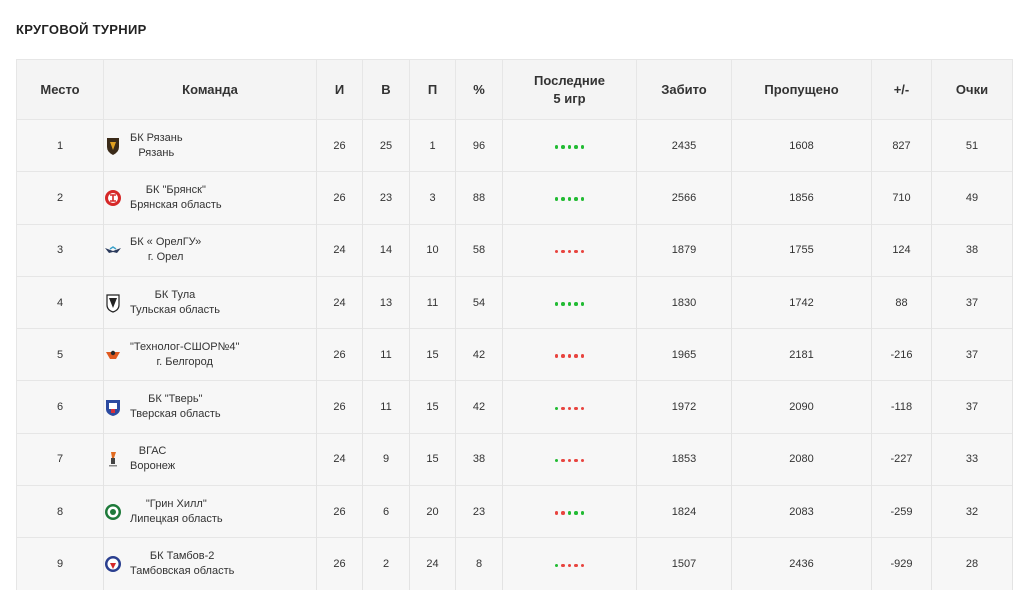 The image size is (1024, 599). What do you see at coordinates (972, 302) in the screenshot?
I see `points-cell: 37` at bounding box center [972, 302].